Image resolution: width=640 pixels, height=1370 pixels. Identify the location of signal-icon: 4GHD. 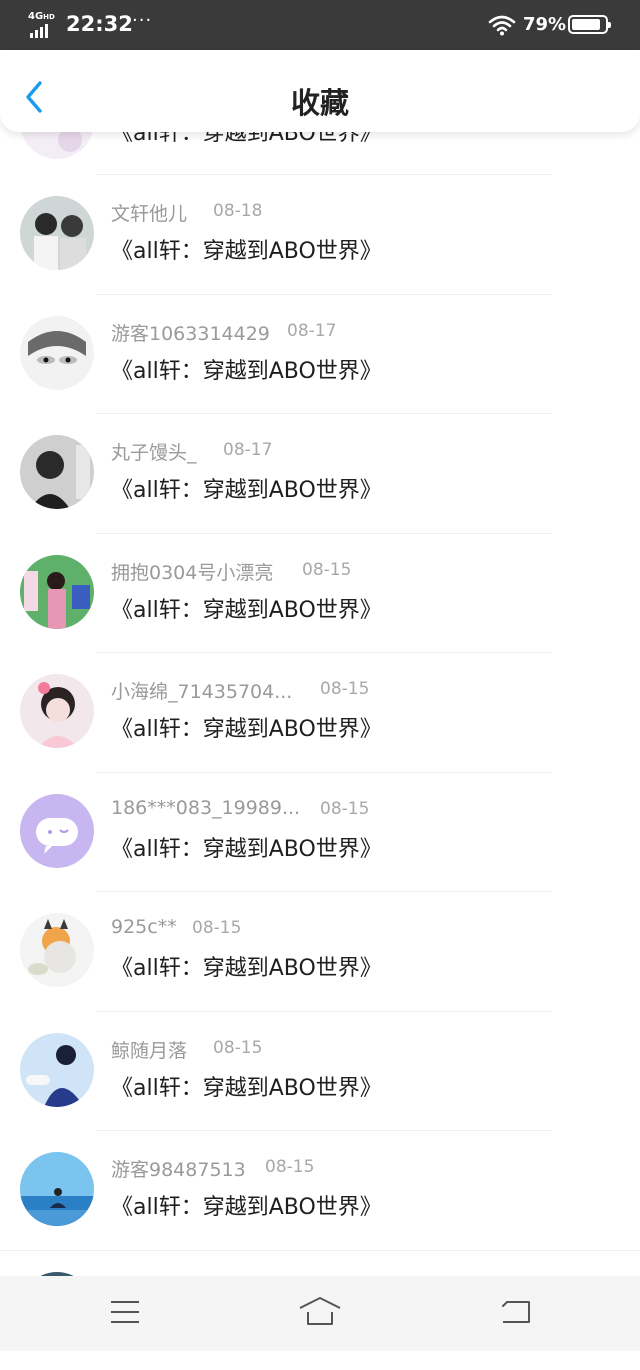
(44, 25).